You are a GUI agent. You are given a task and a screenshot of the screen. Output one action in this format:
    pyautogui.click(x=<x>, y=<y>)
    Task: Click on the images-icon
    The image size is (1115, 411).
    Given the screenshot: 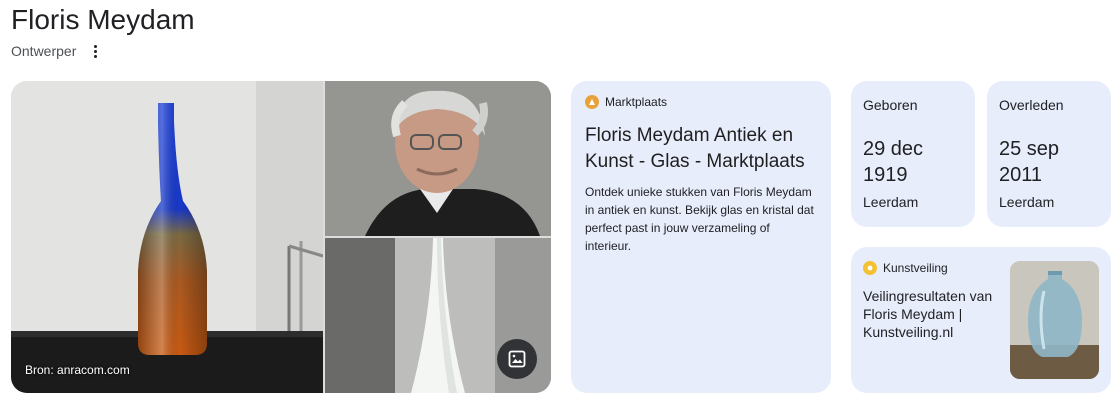 What is the action you would take?
    pyautogui.click(x=517, y=359)
    